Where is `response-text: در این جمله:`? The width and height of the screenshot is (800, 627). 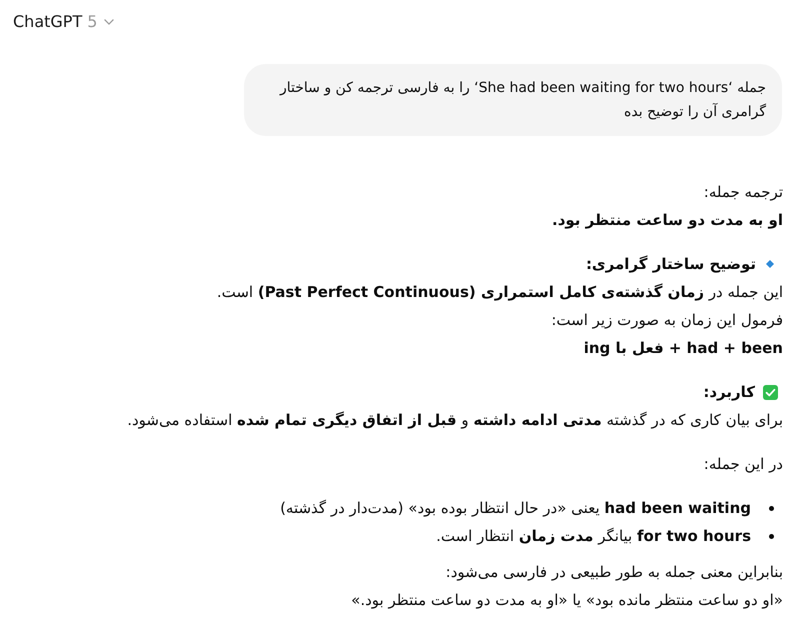
response-text: در این جمله: is located at coordinates (743, 464).